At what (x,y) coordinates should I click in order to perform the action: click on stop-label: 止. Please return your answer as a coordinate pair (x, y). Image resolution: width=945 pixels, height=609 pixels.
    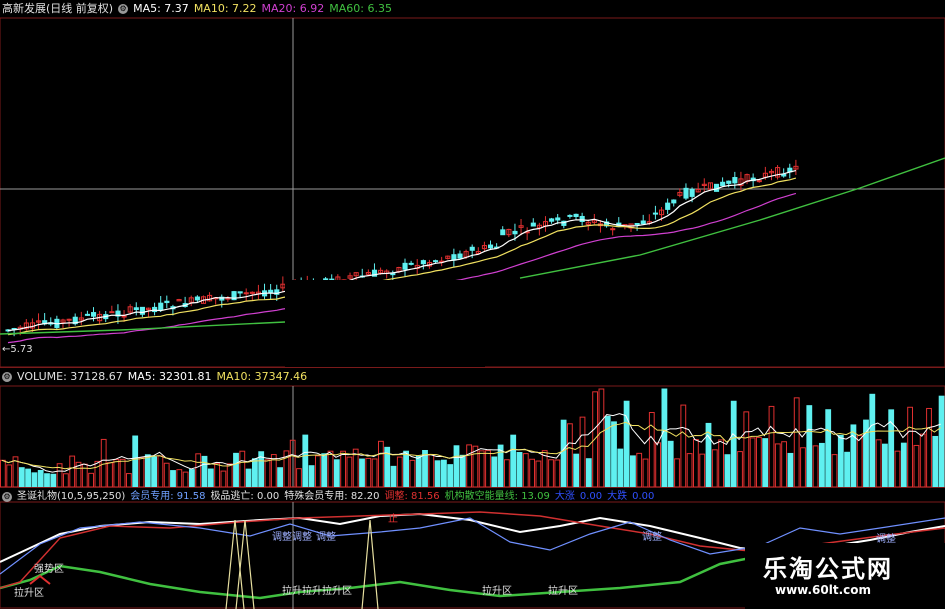
    Looking at the image, I should click on (393, 519).